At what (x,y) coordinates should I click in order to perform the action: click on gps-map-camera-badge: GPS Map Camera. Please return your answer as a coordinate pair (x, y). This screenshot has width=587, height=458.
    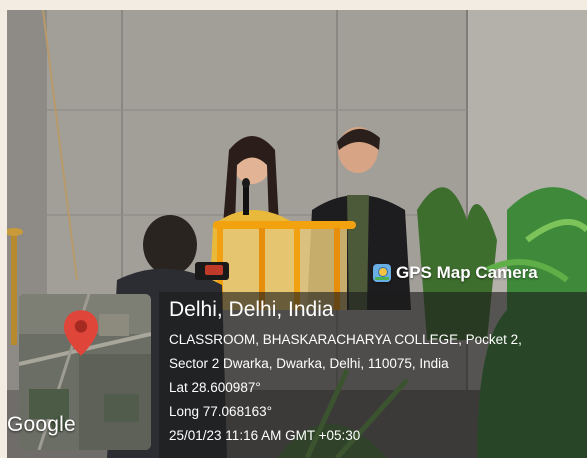
    Looking at the image, I should click on (455, 273).